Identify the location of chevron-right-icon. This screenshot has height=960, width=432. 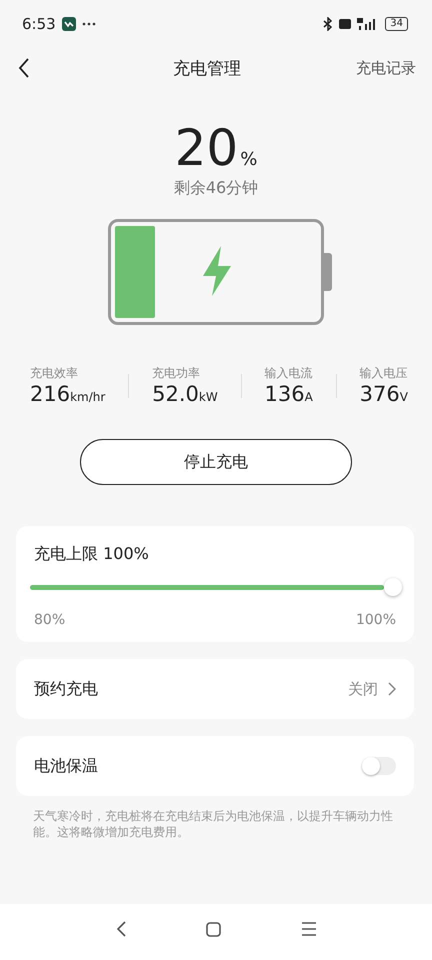
(392, 689).